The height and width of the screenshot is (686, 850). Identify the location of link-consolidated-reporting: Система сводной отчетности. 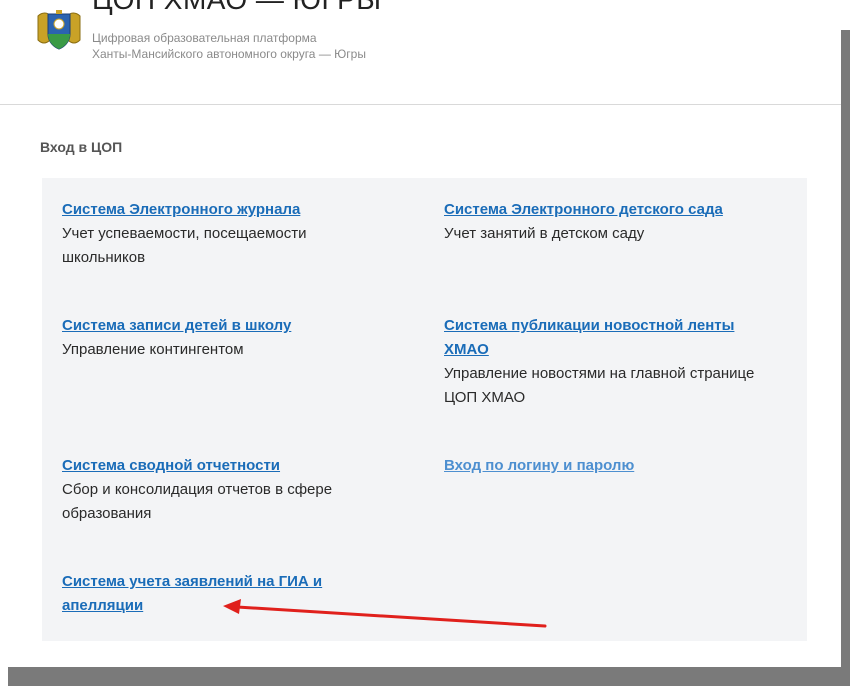
(227, 466).